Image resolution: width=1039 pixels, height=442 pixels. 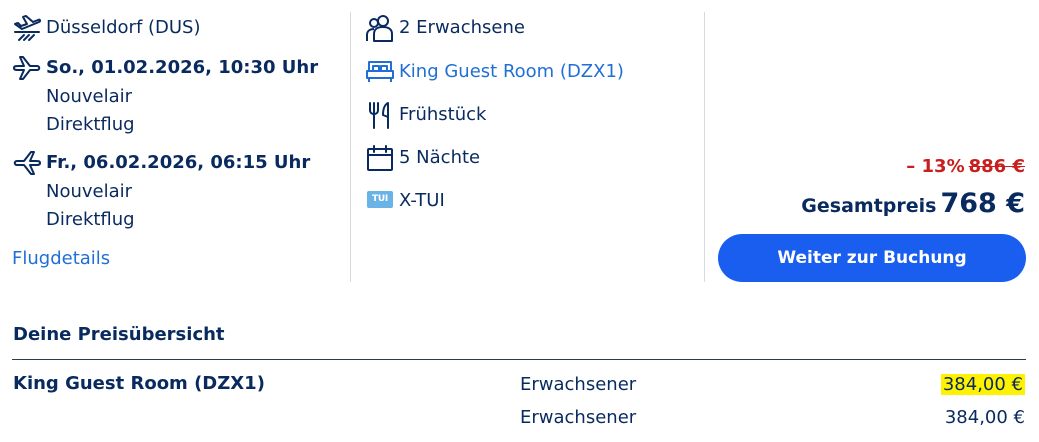 I want to click on tour-operator: X-TUI, so click(x=422, y=200).